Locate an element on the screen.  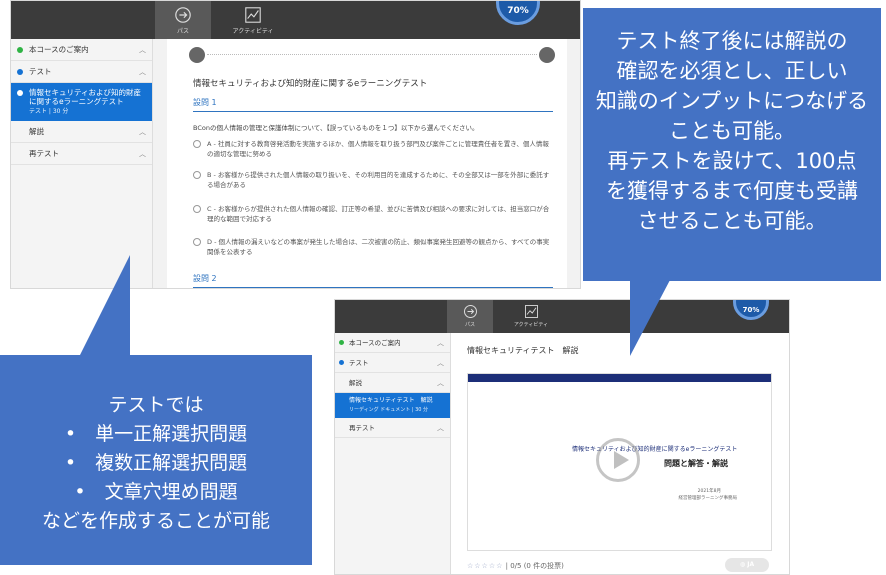
callout-line: ことも可能。 is located at coordinates (732, 131).